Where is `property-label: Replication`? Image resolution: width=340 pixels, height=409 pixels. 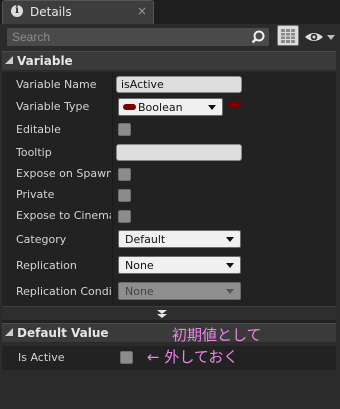
property-label: Replication is located at coordinates (46, 265).